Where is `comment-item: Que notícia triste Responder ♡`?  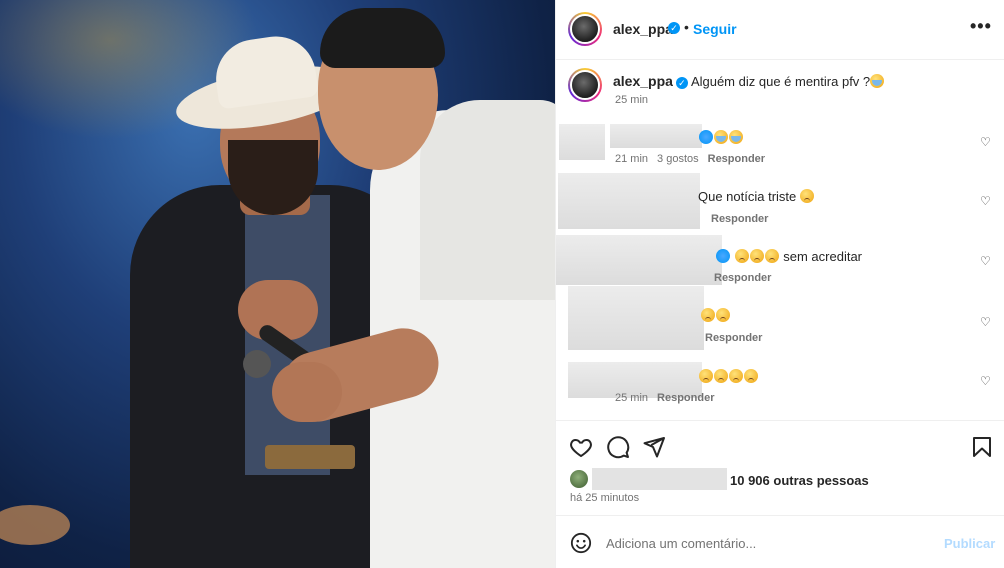 comment-item: Que notícia triste Responder ♡ is located at coordinates (780, 202).